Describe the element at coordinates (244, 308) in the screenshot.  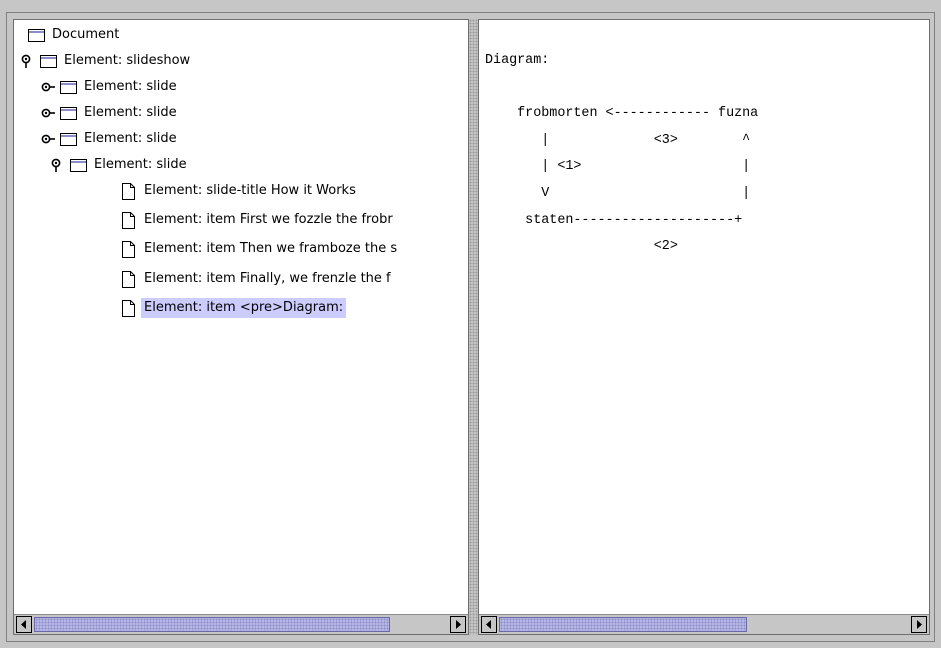
I see `tree-node-label: Element: item <pre>Diagram:` at that location.